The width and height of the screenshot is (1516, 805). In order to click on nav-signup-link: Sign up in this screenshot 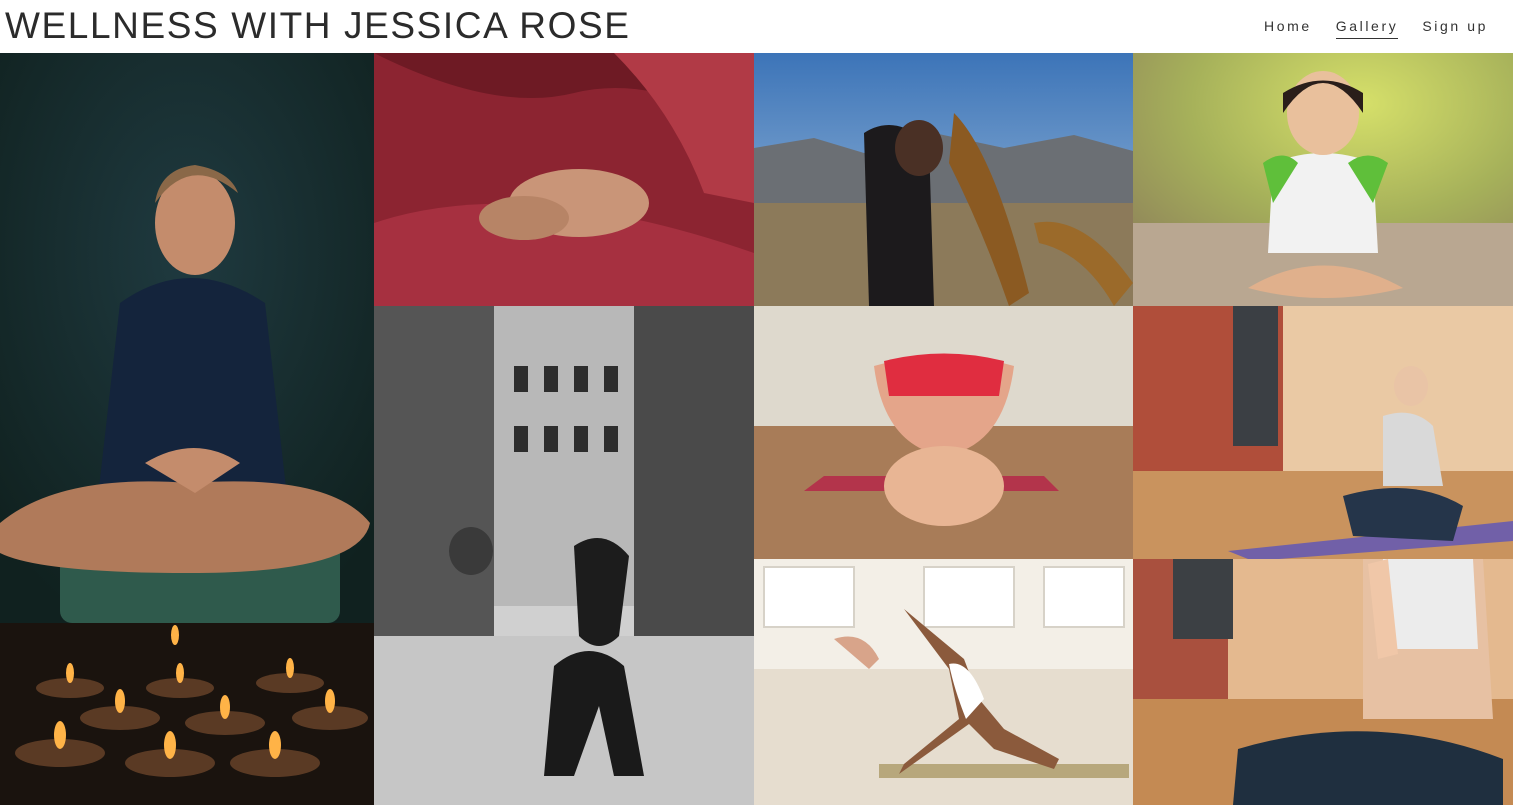, I will do `click(1455, 27)`.